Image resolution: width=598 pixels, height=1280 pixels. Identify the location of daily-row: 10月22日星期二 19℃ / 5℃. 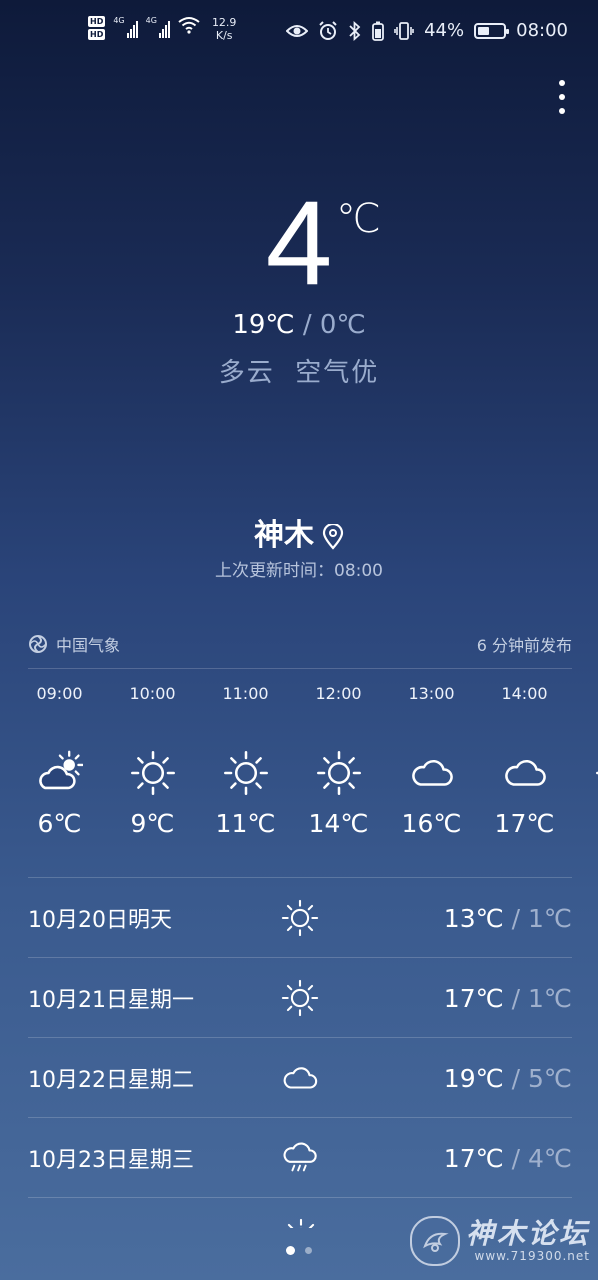
(300, 1078).